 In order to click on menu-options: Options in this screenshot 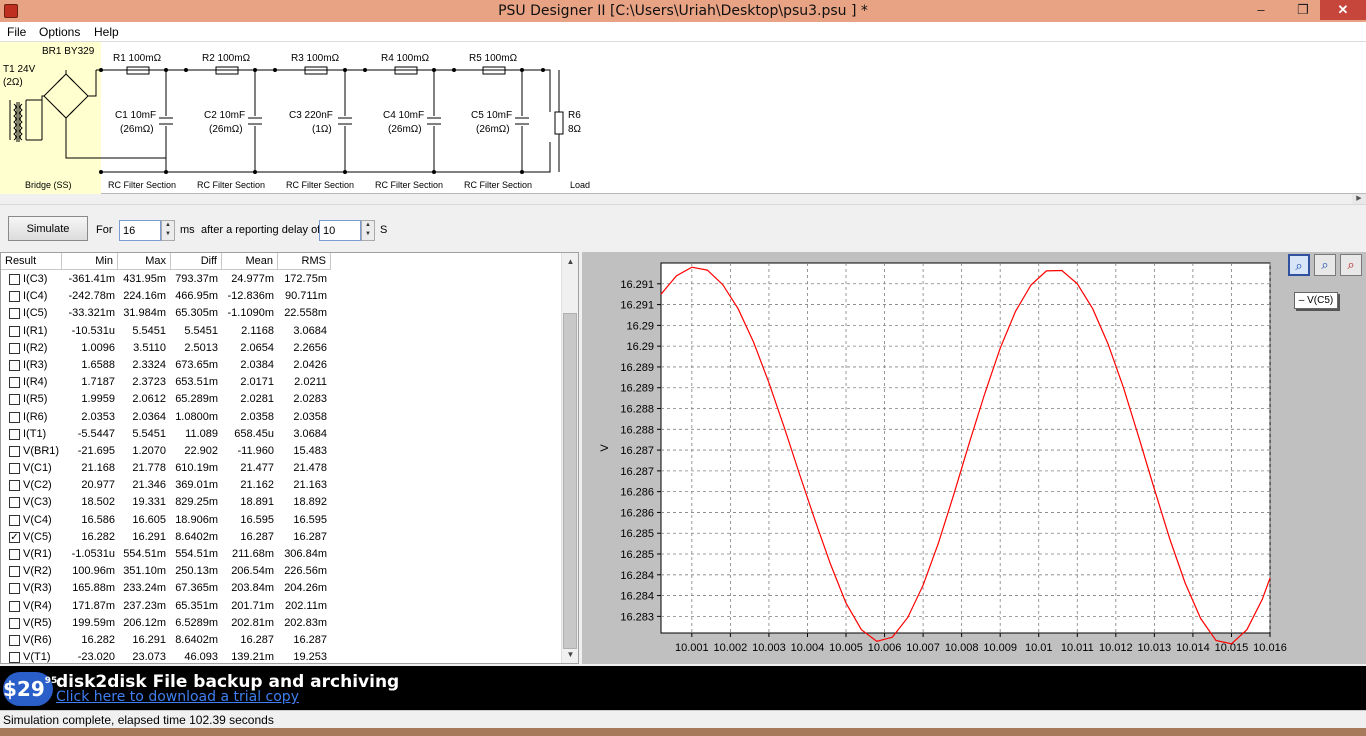, I will do `click(59, 32)`.